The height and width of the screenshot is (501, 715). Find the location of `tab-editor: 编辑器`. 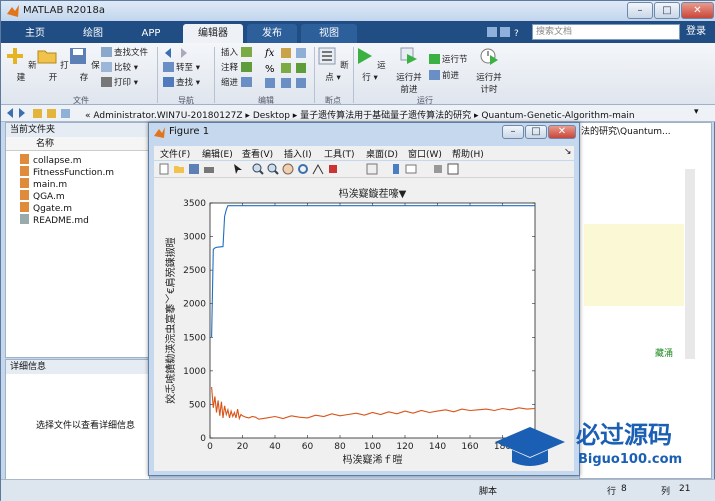

tab-editor: 编辑器 is located at coordinates (213, 33).